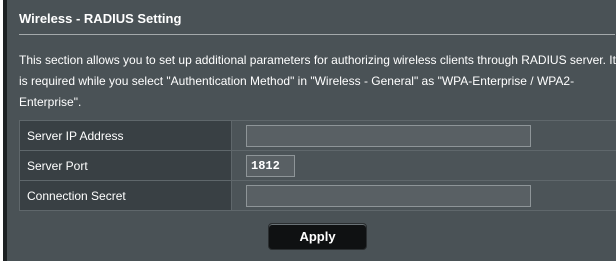  I want to click on server-port-label: Server Port, so click(125, 165).